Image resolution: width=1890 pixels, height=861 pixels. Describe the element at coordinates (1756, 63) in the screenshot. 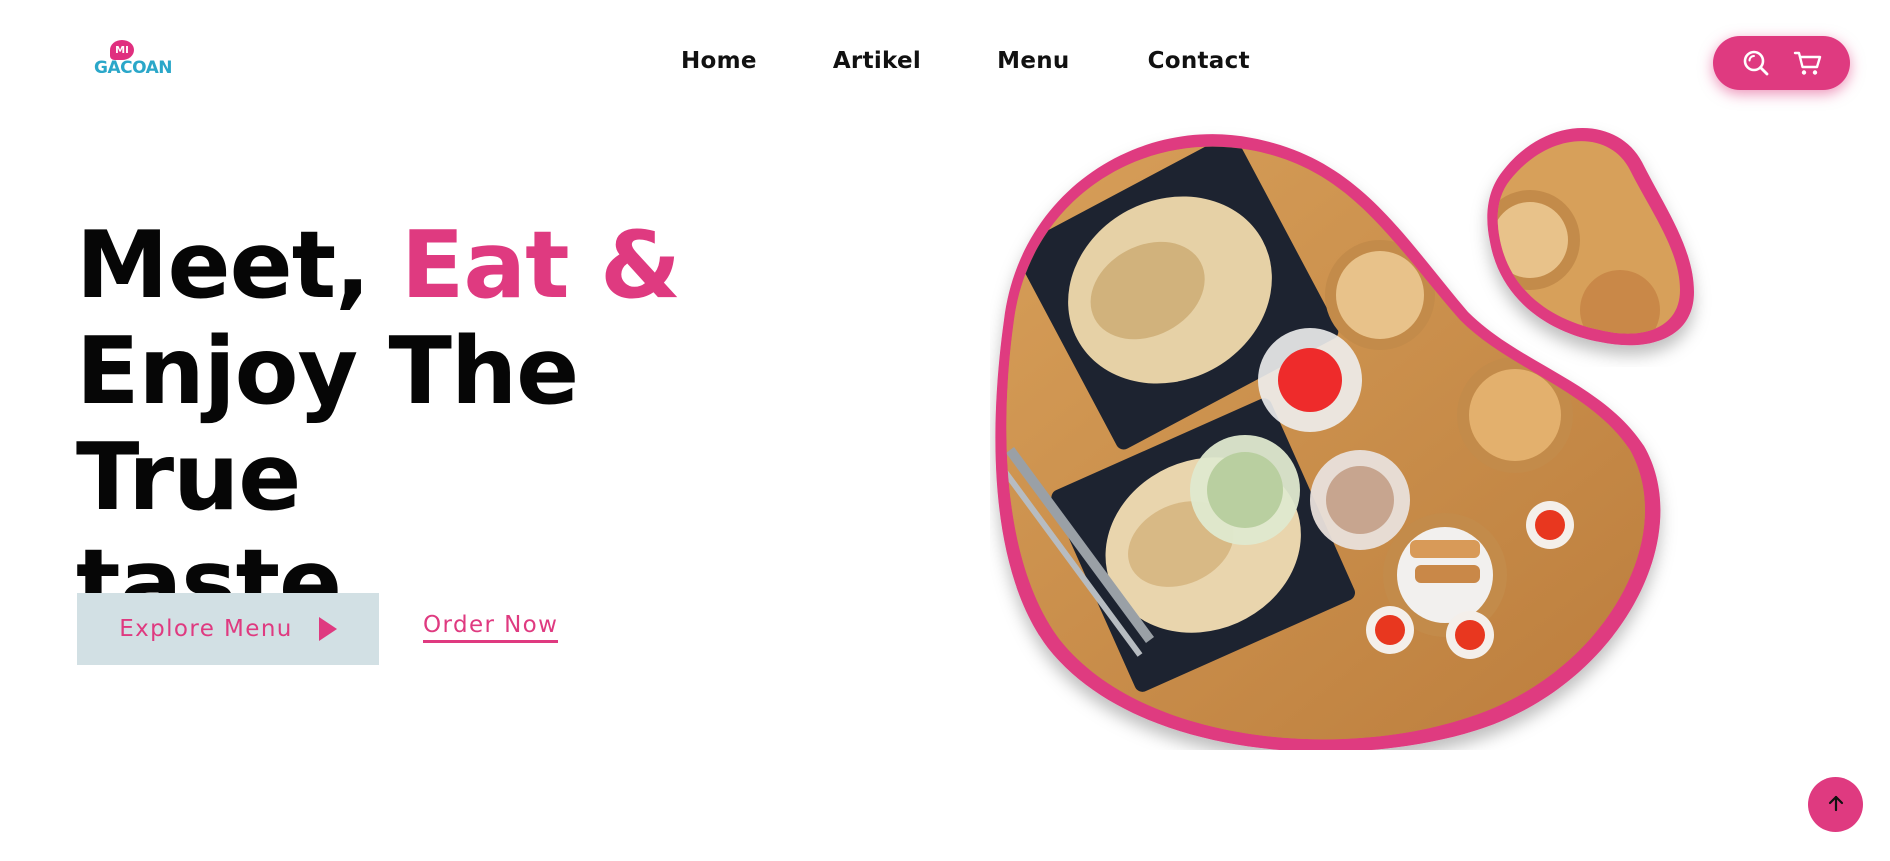

I see `search-icon` at that location.